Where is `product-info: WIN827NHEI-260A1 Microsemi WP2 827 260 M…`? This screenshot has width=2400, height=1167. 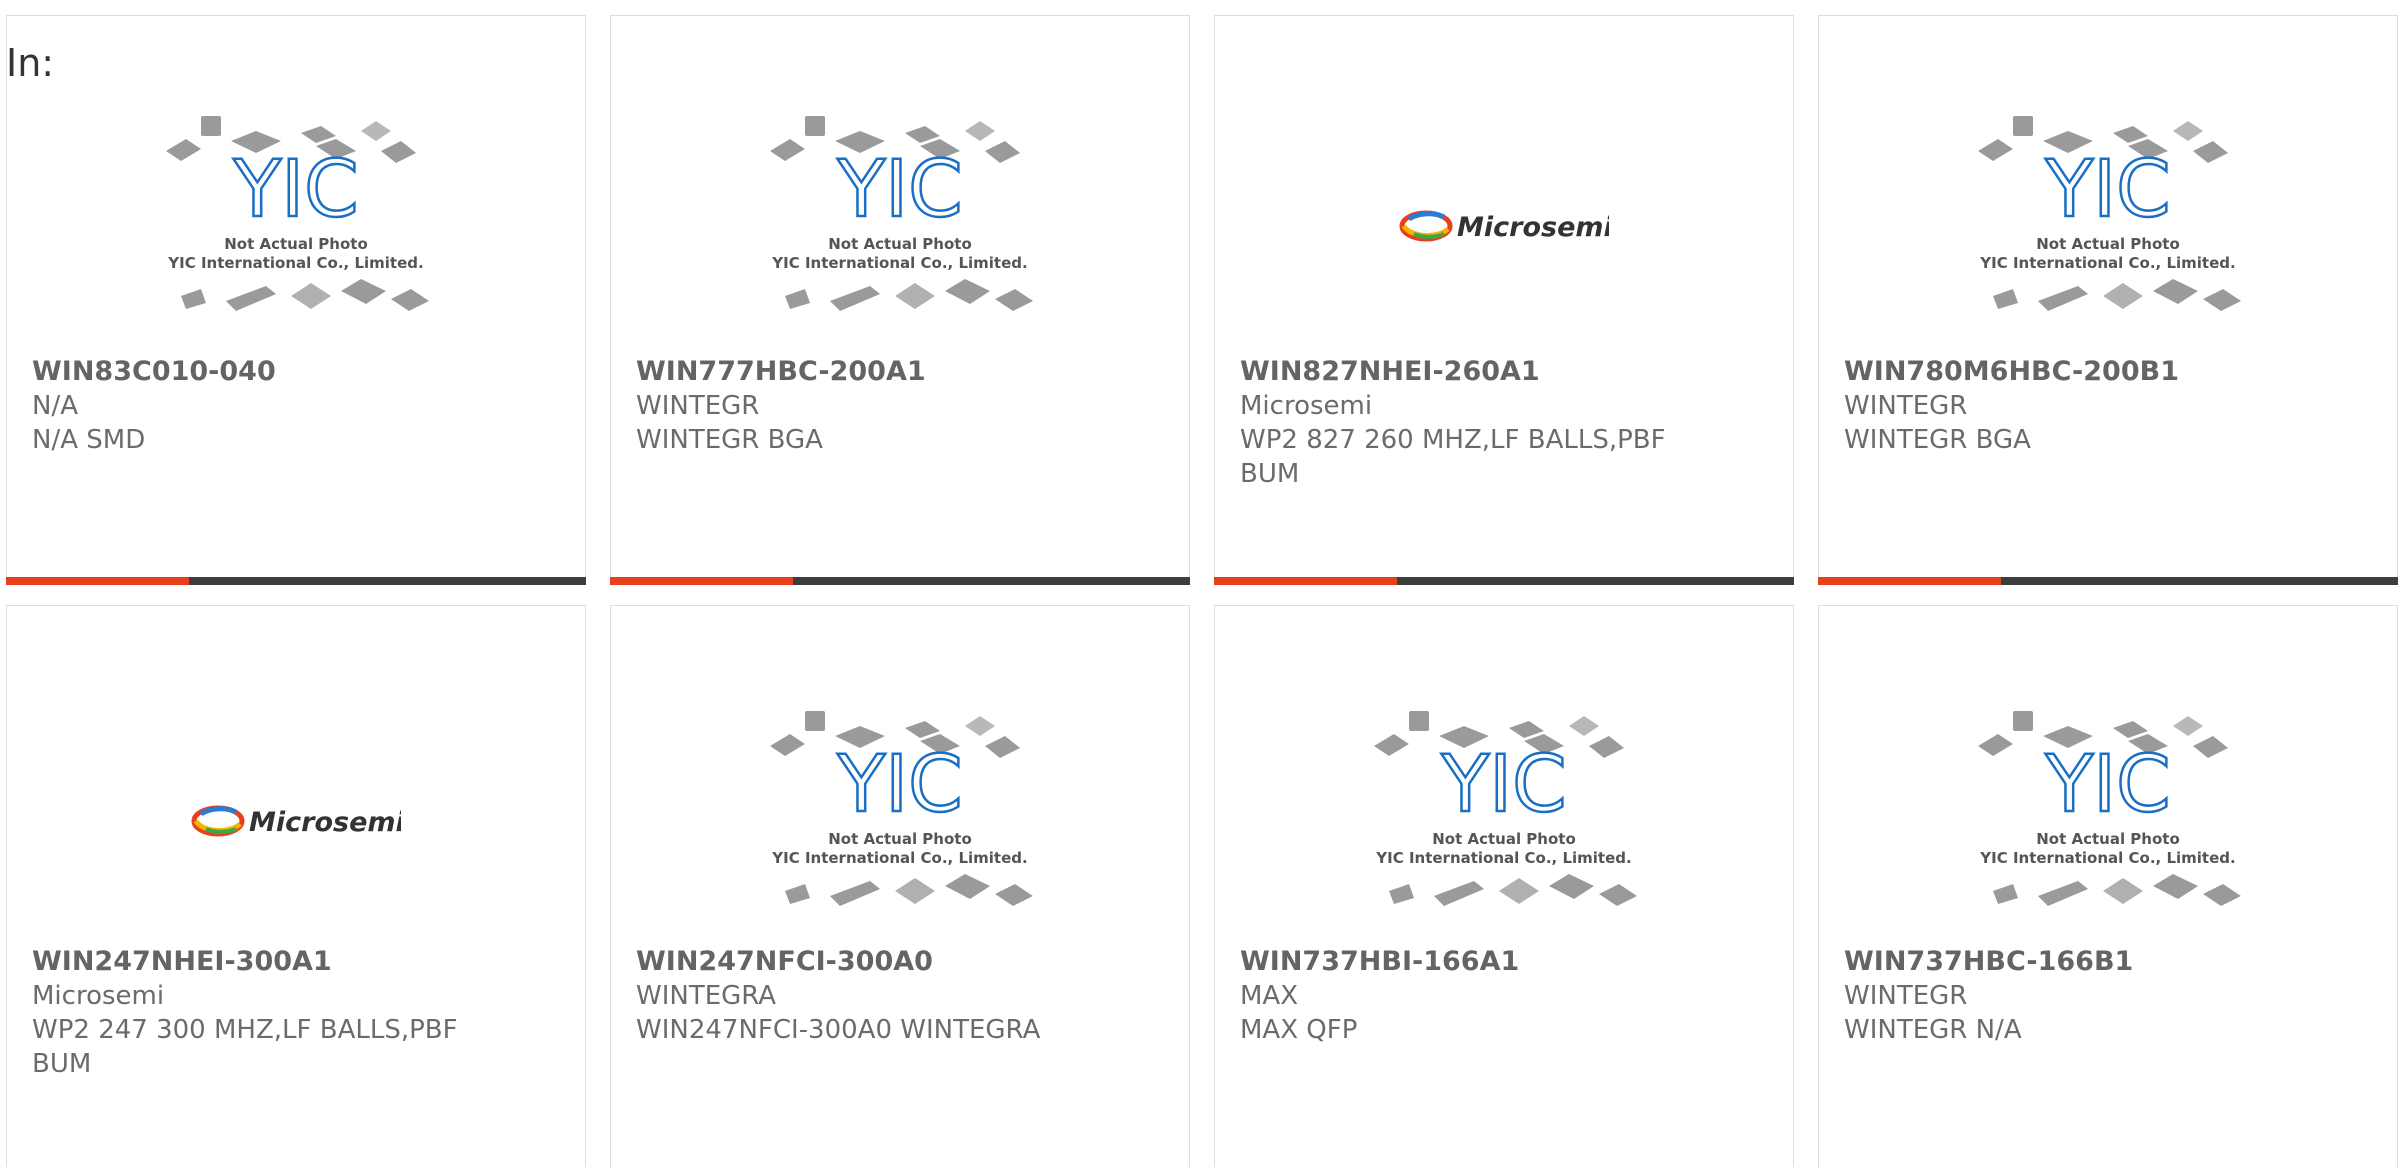
product-info: WIN827NHEI-260A1 Microsemi WP2 827 260 M… is located at coordinates (1456, 423).